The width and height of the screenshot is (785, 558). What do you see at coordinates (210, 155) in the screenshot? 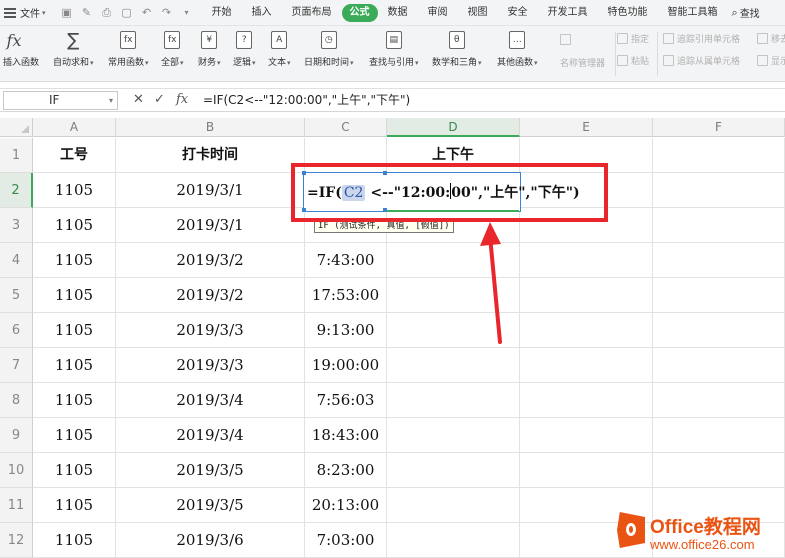
I see `header-cell: 打卡时间` at bounding box center [210, 155].